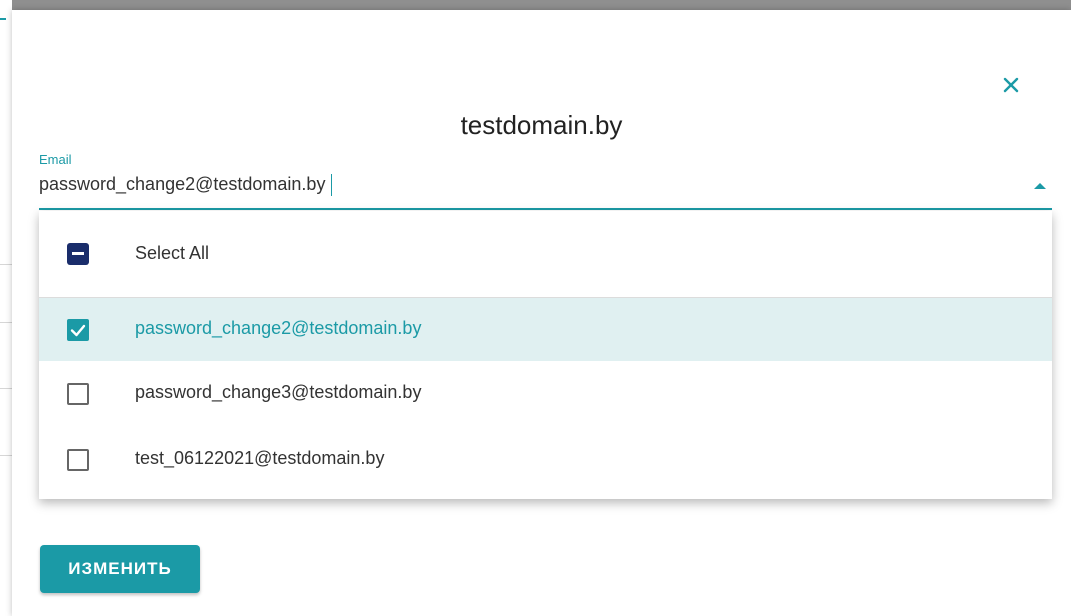  What do you see at coordinates (3, 19) in the screenshot?
I see `background-accent-line` at bounding box center [3, 19].